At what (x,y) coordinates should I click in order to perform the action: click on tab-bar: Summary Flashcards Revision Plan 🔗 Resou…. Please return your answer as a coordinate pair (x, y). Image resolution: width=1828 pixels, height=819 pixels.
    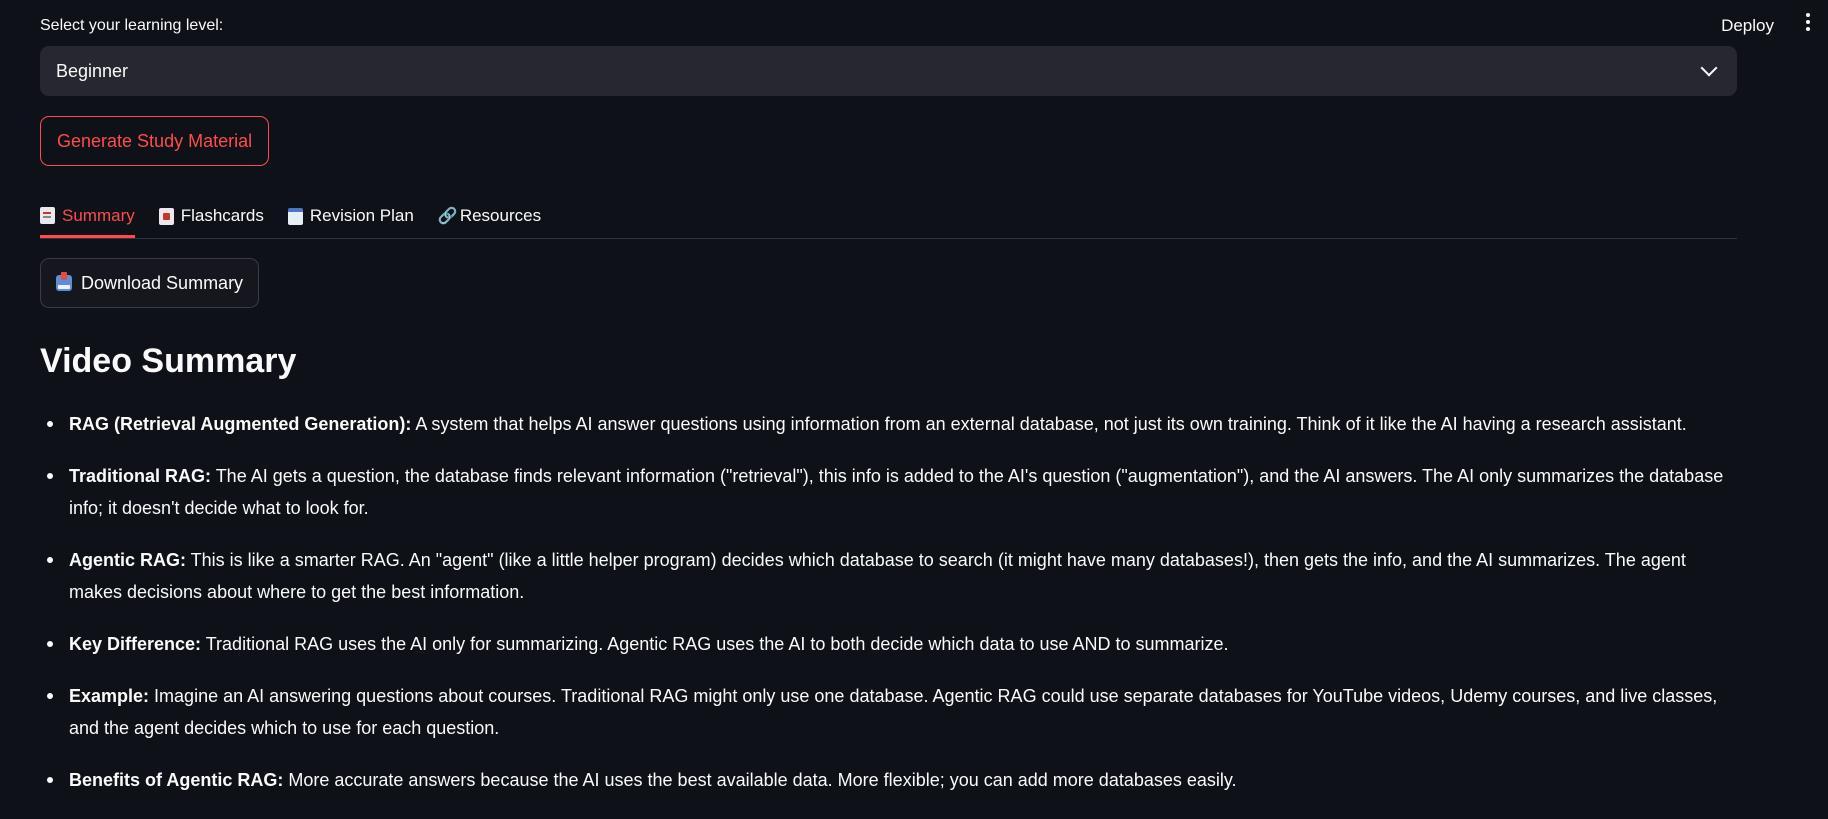
    Looking at the image, I should click on (888, 217).